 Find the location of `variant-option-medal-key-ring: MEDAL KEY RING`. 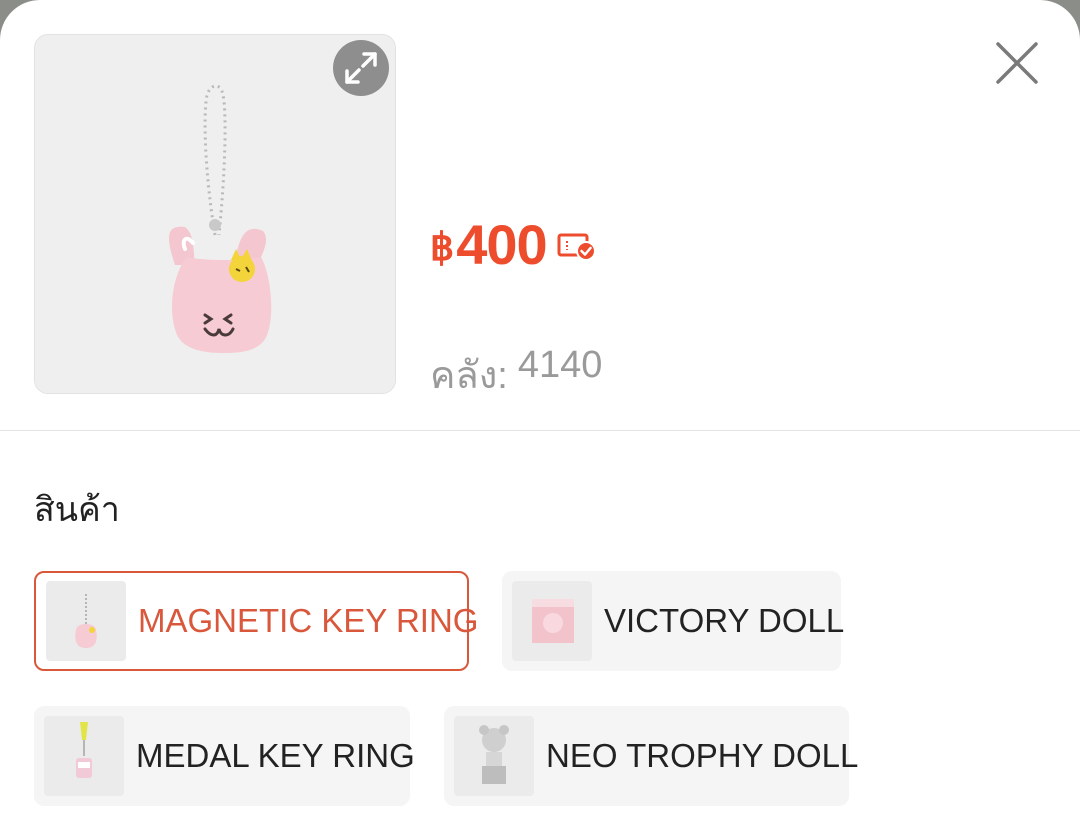

variant-option-medal-key-ring: MEDAL KEY RING is located at coordinates (224, 756).